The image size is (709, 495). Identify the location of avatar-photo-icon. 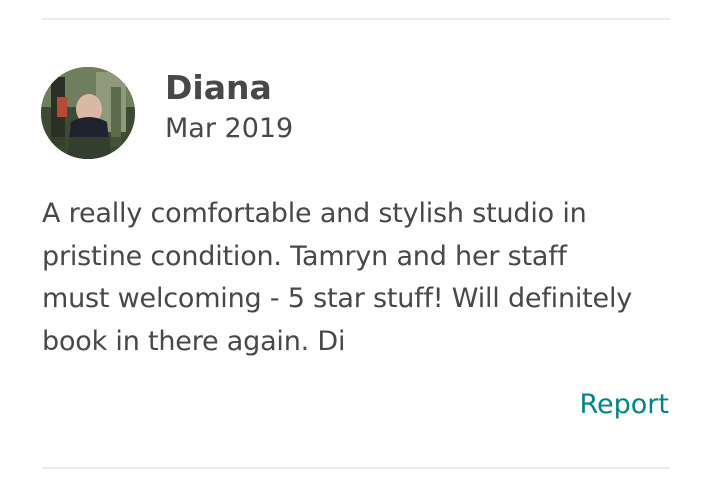
(88, 113).